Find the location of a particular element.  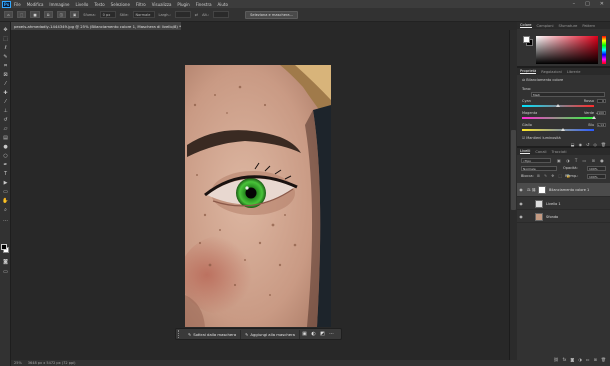

clip-icon: ⬓ is located at coordinates (573, 144).